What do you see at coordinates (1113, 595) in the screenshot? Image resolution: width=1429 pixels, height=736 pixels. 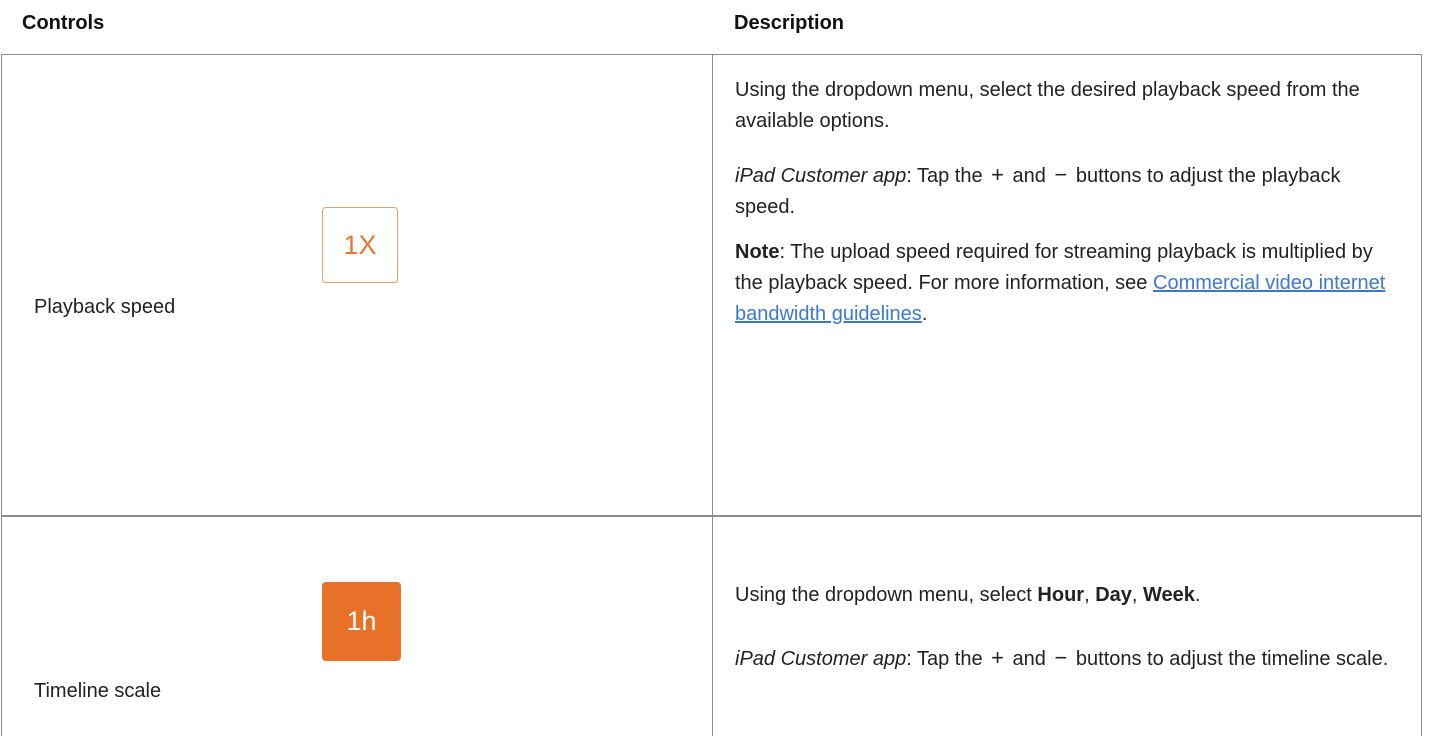 I see `option-day: Day` at bounding box center [1113, 595].